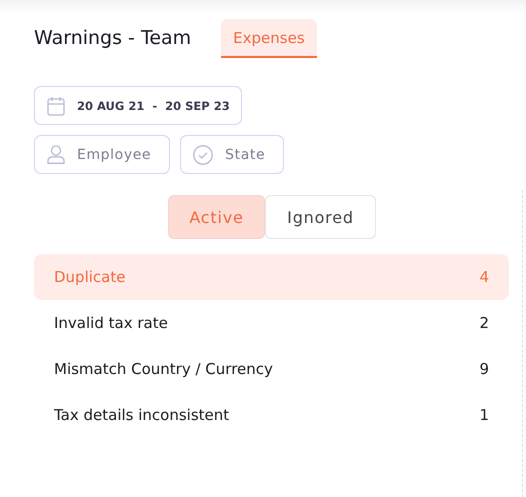  What do you see at coordinates (484, 415) in the screenshot?
I see `warning-count: 1` at bounding box center [484, 415].